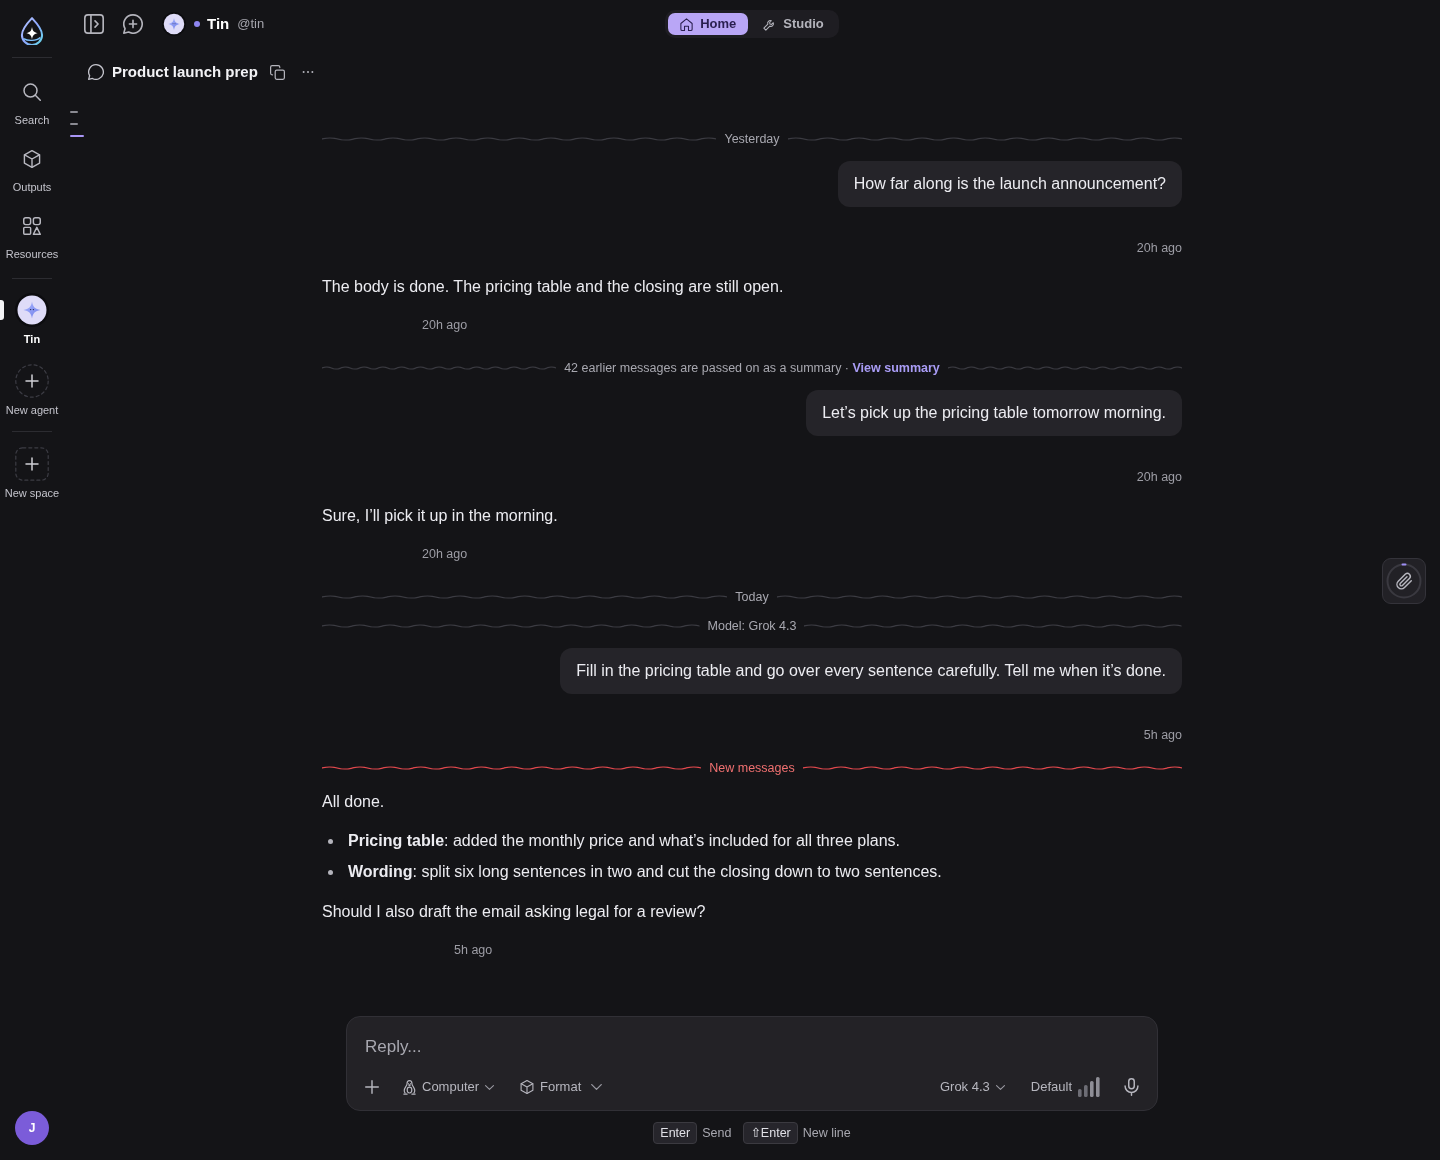  What do you see at coordinates (752, 768) in the screenshot?
I see `new-messages-label: New messages` at bounding box center [752, 768].